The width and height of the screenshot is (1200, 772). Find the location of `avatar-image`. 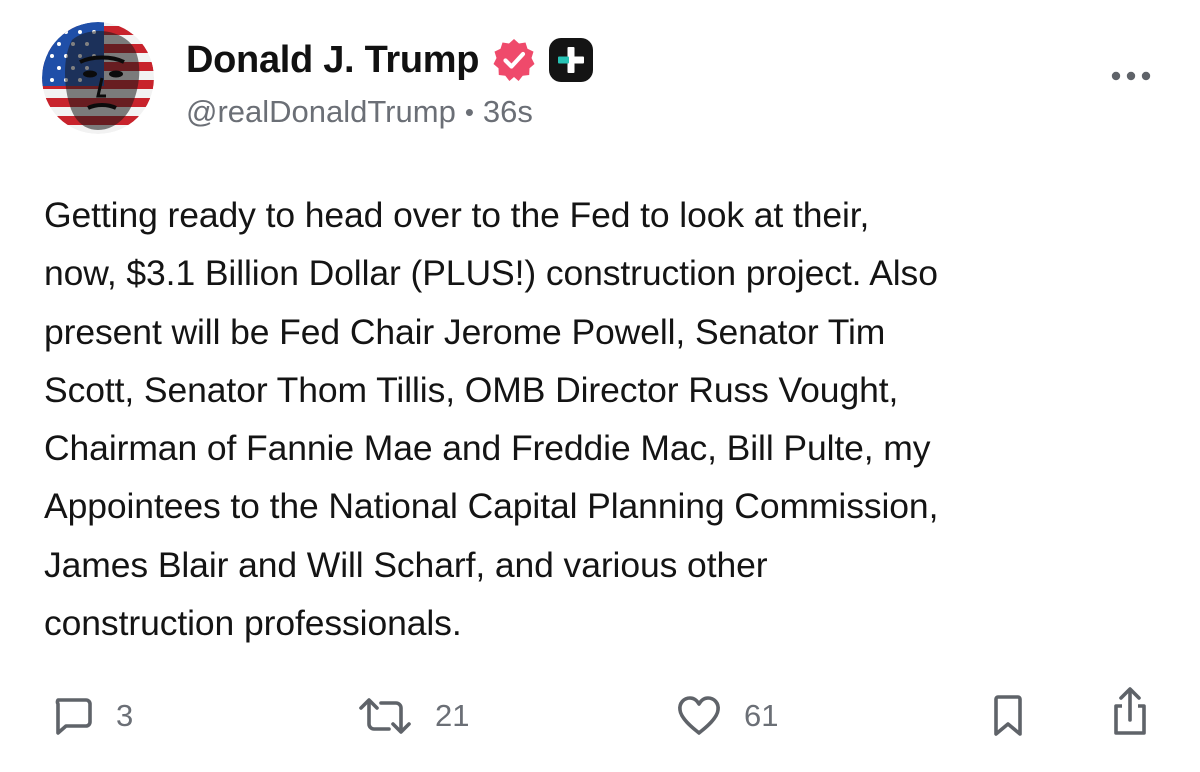

avatar-image is located at coordinates (98, 78).